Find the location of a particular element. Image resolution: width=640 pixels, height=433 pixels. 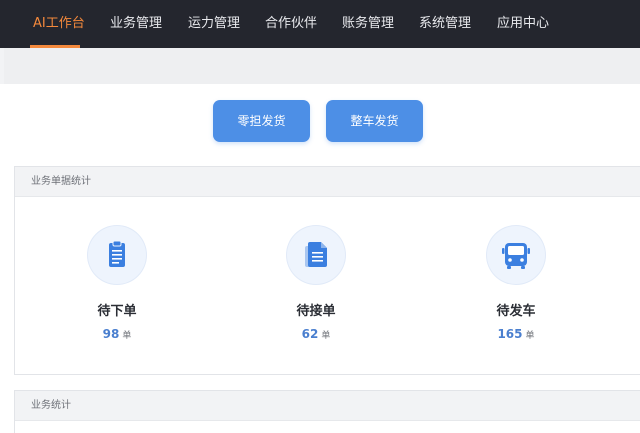

document-icon is located at coordinates (316, 255).